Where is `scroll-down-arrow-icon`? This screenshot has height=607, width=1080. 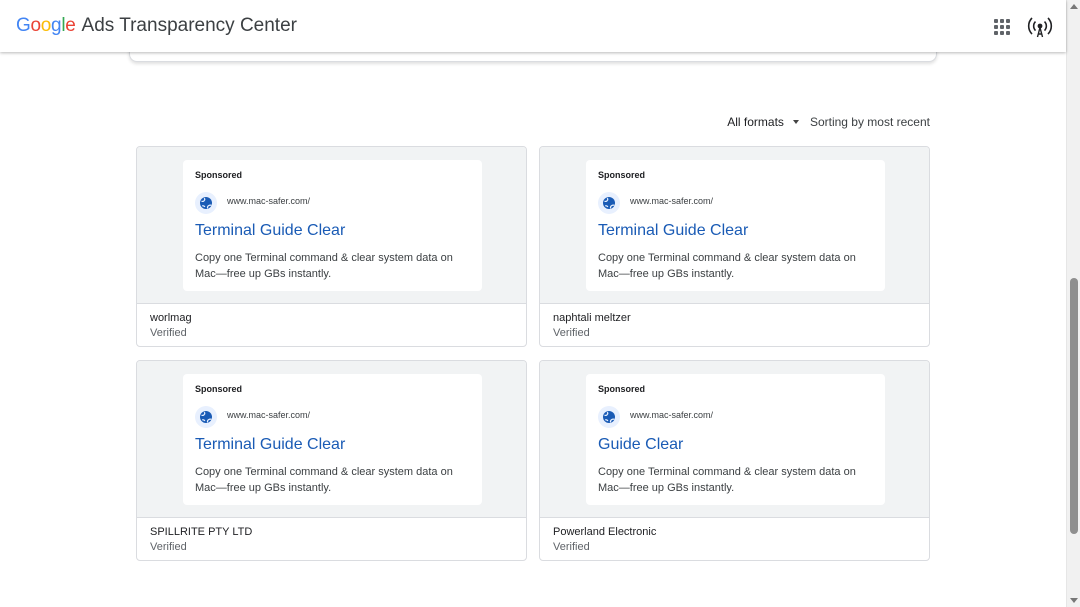
scroll-down-arrow-icon is located at coordinates (1074, 600).